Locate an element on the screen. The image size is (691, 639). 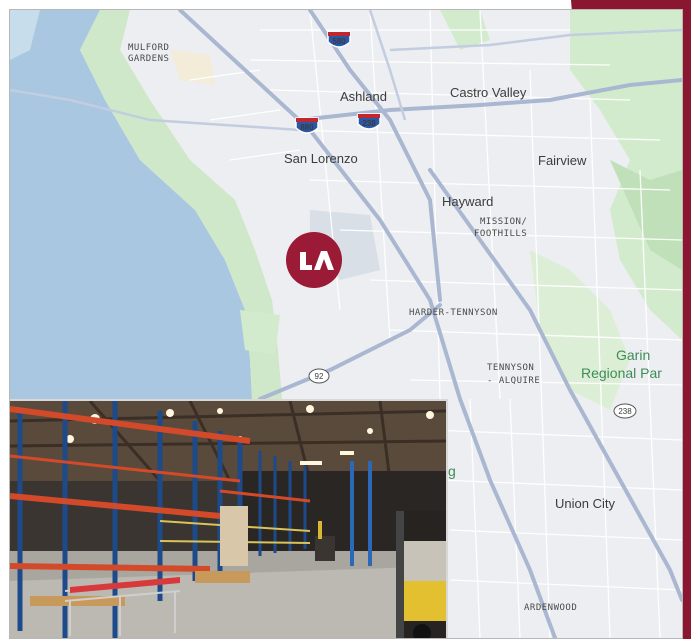
label-ardenwood: ARDENWOOD is located at coordinates (550, 608).